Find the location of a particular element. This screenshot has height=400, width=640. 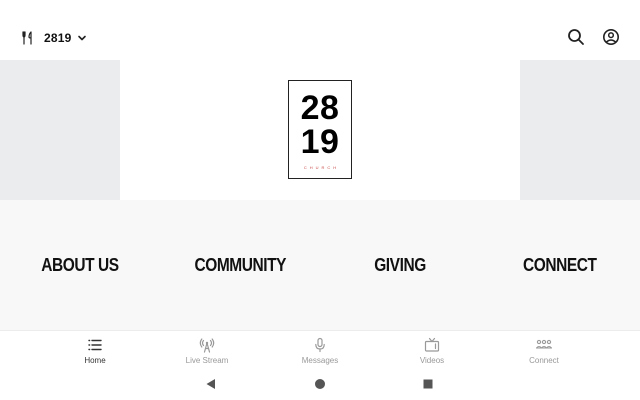

people-icon is located at coordinates (544, 344).